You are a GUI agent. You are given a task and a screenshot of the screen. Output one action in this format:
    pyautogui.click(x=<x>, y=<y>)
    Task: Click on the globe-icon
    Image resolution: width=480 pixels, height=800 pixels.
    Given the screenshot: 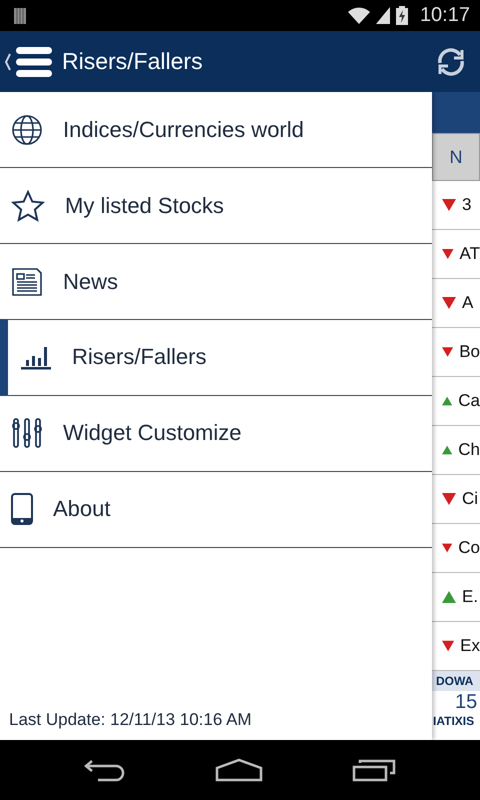 What is the action you would take?
    pyautogui.click(x=27, y=130)
    